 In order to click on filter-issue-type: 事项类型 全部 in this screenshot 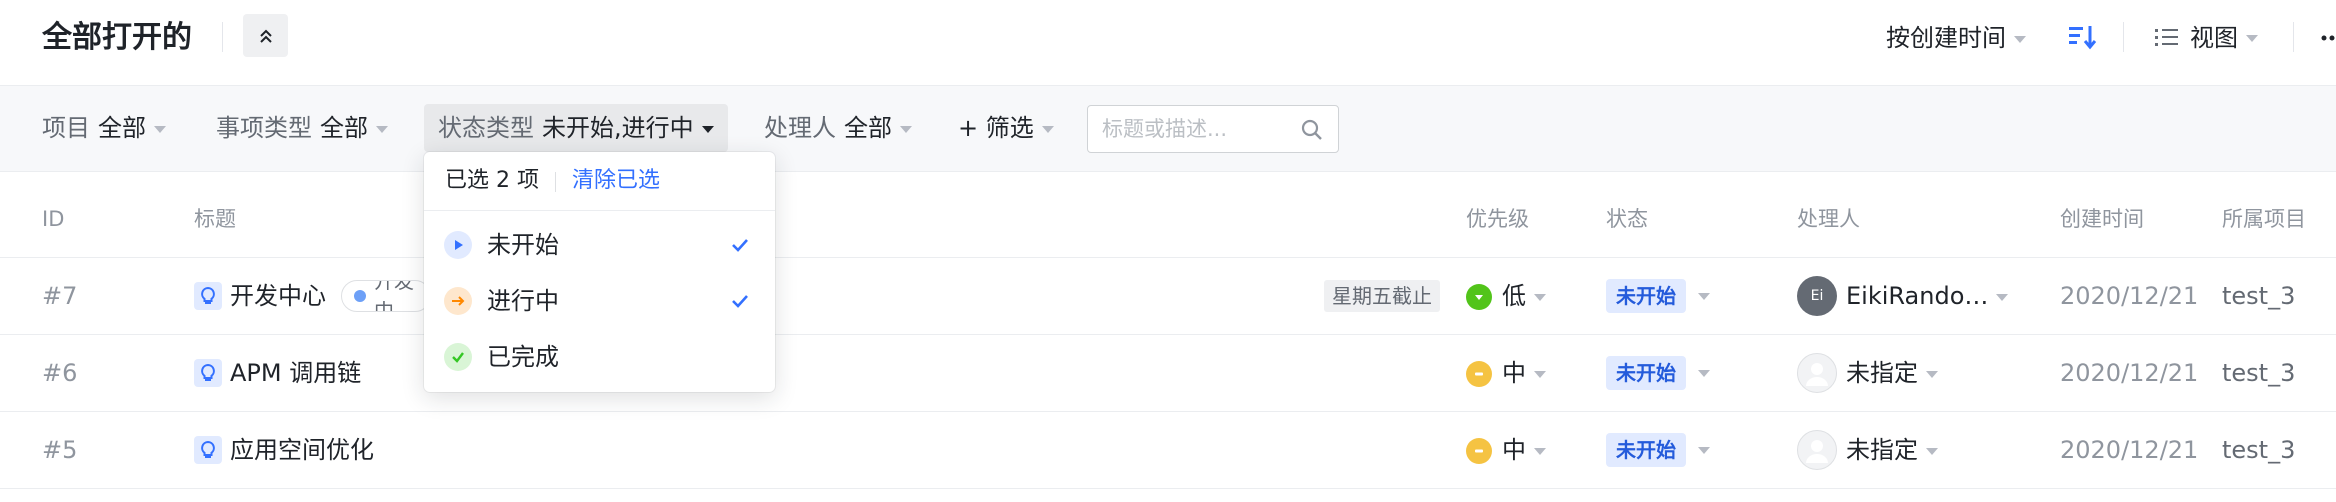, I will do `click(302, 128)`.